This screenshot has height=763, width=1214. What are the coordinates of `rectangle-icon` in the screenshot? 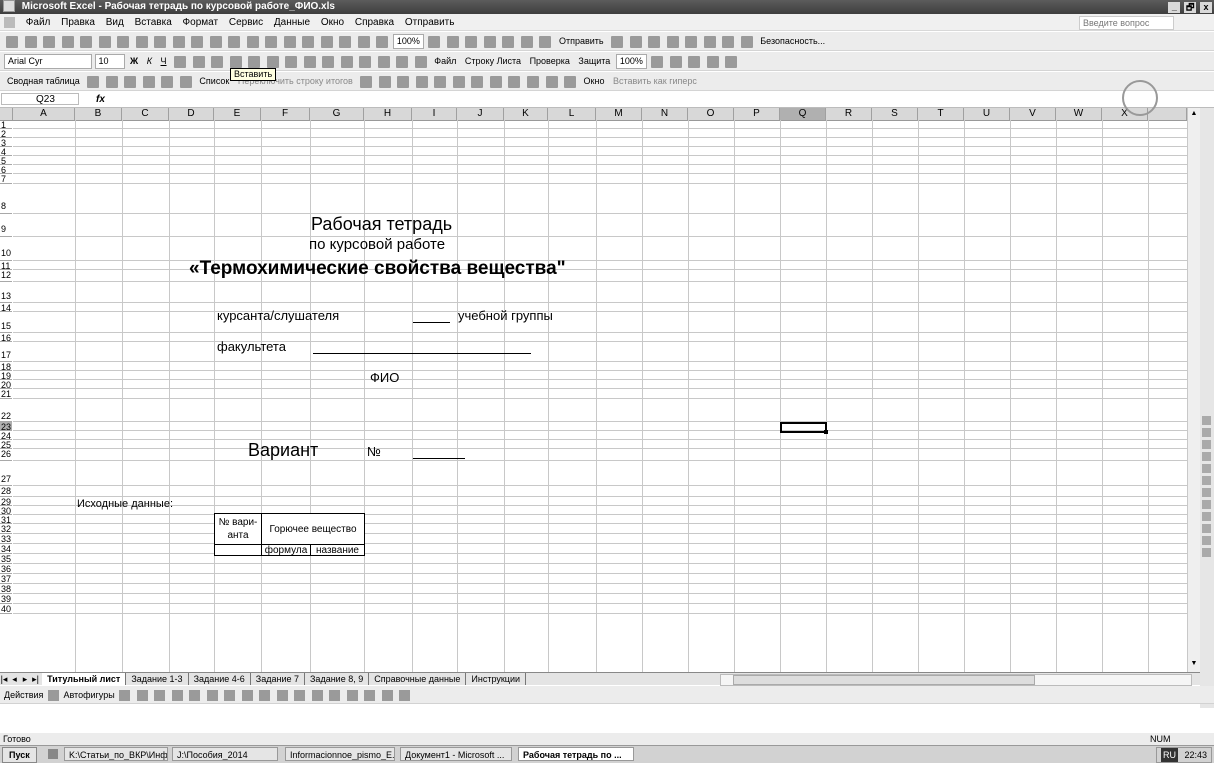 It's located at (160, 696).